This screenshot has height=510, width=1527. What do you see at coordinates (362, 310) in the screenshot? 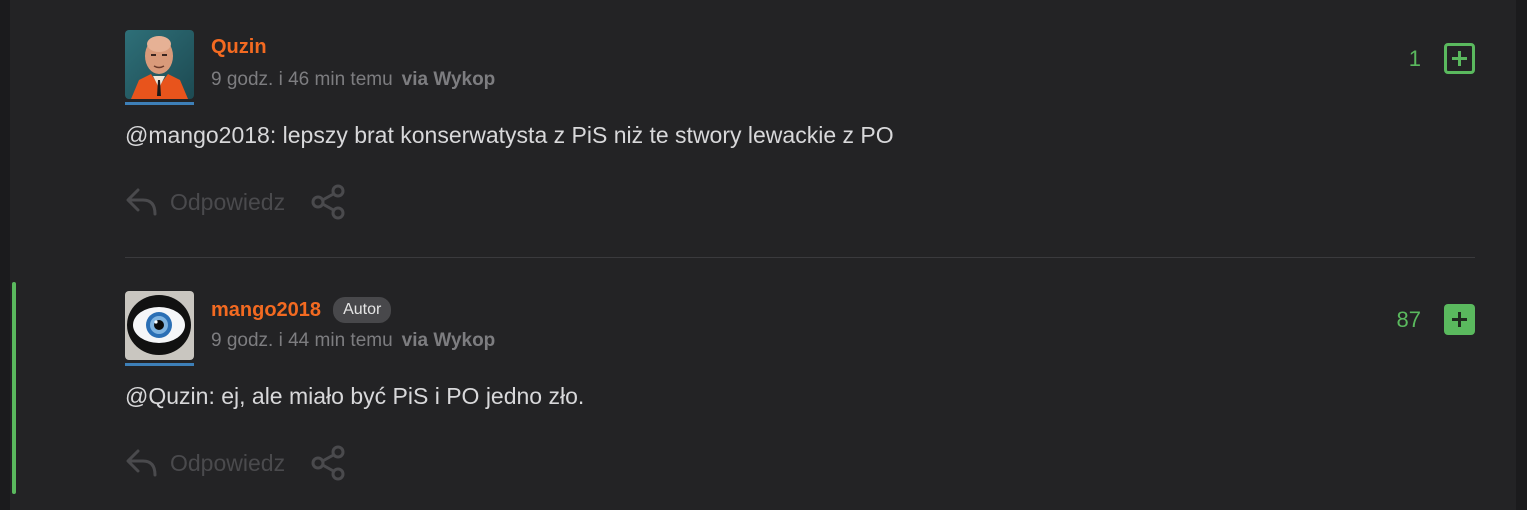
I see `author-badge: Autor` at bounding box center [362, 310].